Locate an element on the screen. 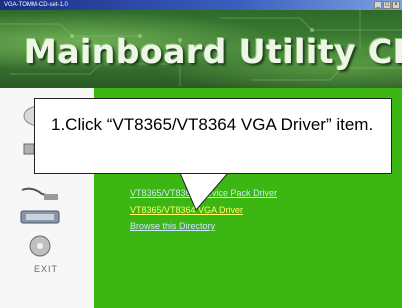 The image size is (402, 308). vga-driver-link: VT8365/VT8364 VGA Driver is located at coordinates (186, 210).